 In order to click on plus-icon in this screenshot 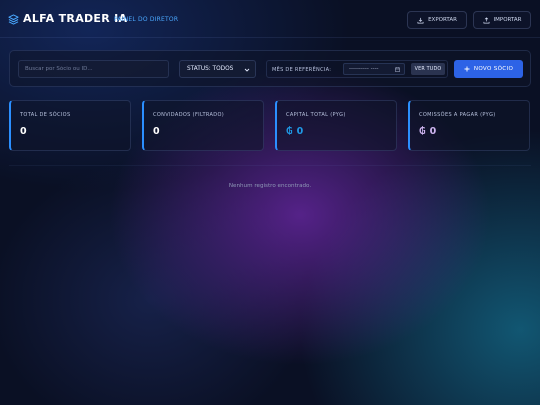, I will do `click(467, 69)`.